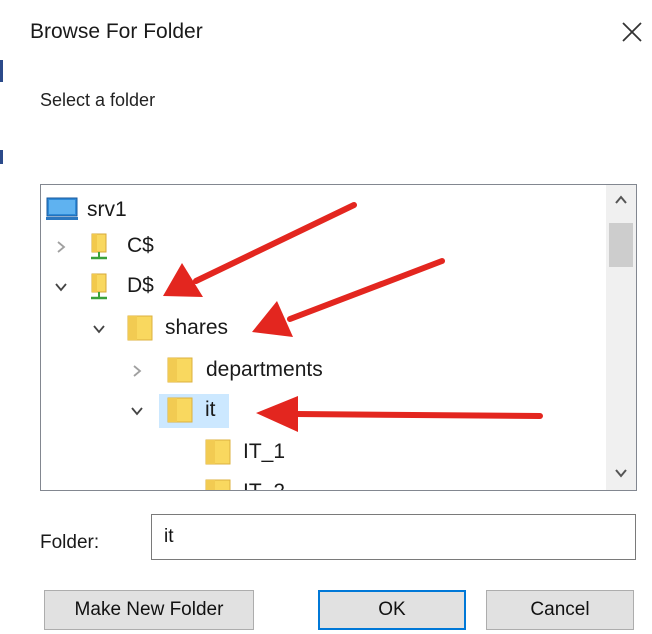 The height and width of the screenshot is (634, 652). Describe the element at coordinates (321, 328) in the screenshot. I see `tree-item-shares: shares` at that location.